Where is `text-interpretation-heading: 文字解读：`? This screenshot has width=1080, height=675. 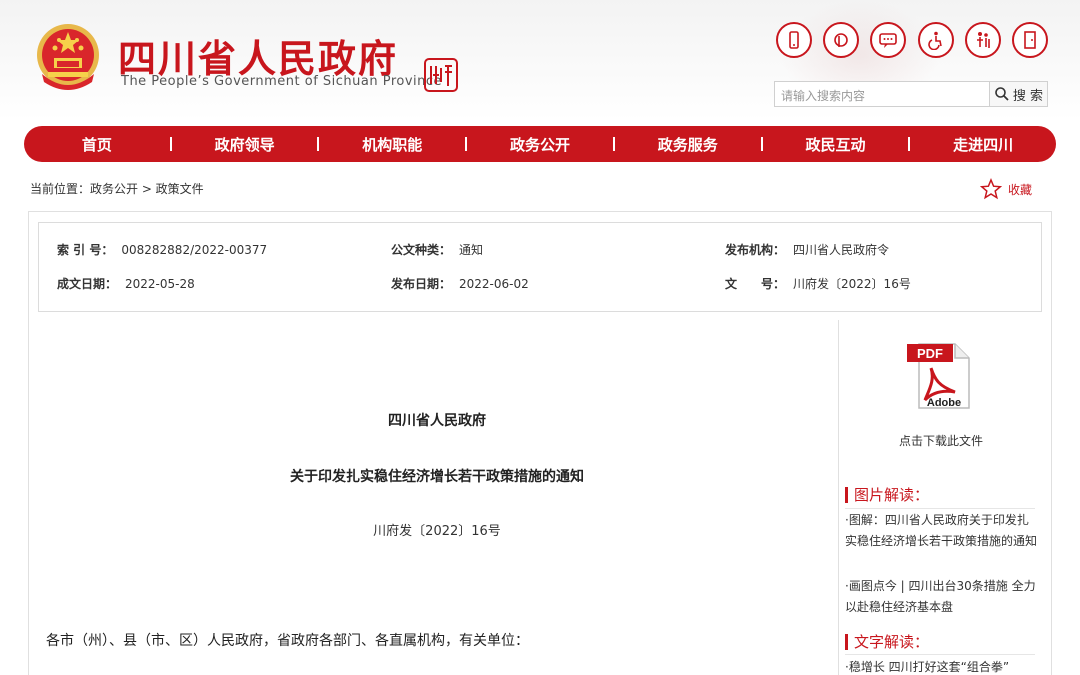
text-interpretation-heading: 文字解读： is located at coordinates (887, 641).